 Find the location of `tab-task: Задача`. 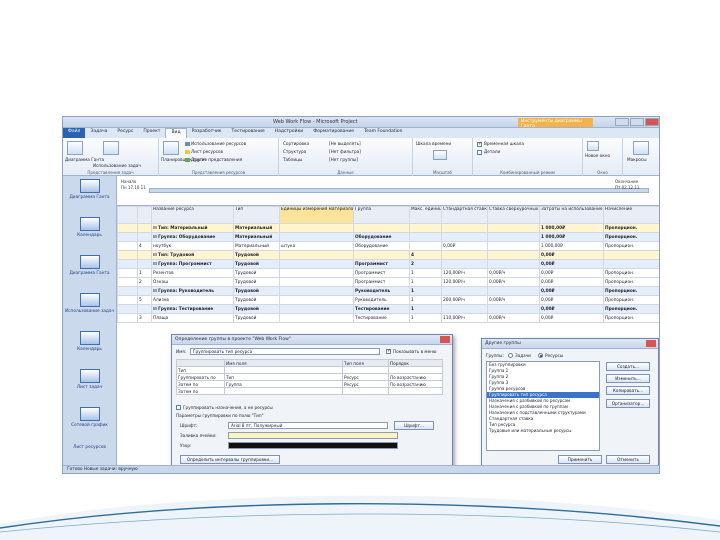

tab-task: Задача is located at coordinates (98, 133).